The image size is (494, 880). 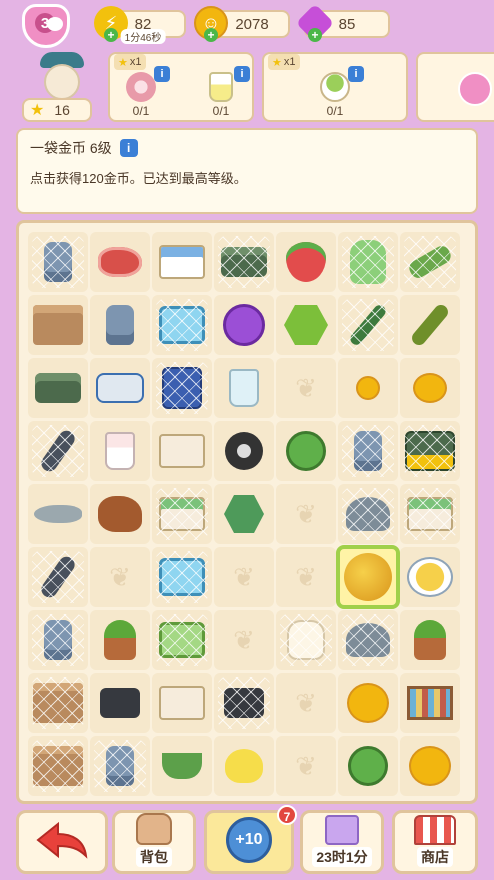 I want to click on gift-timer: 23时1分, so click(x=342, y=857).